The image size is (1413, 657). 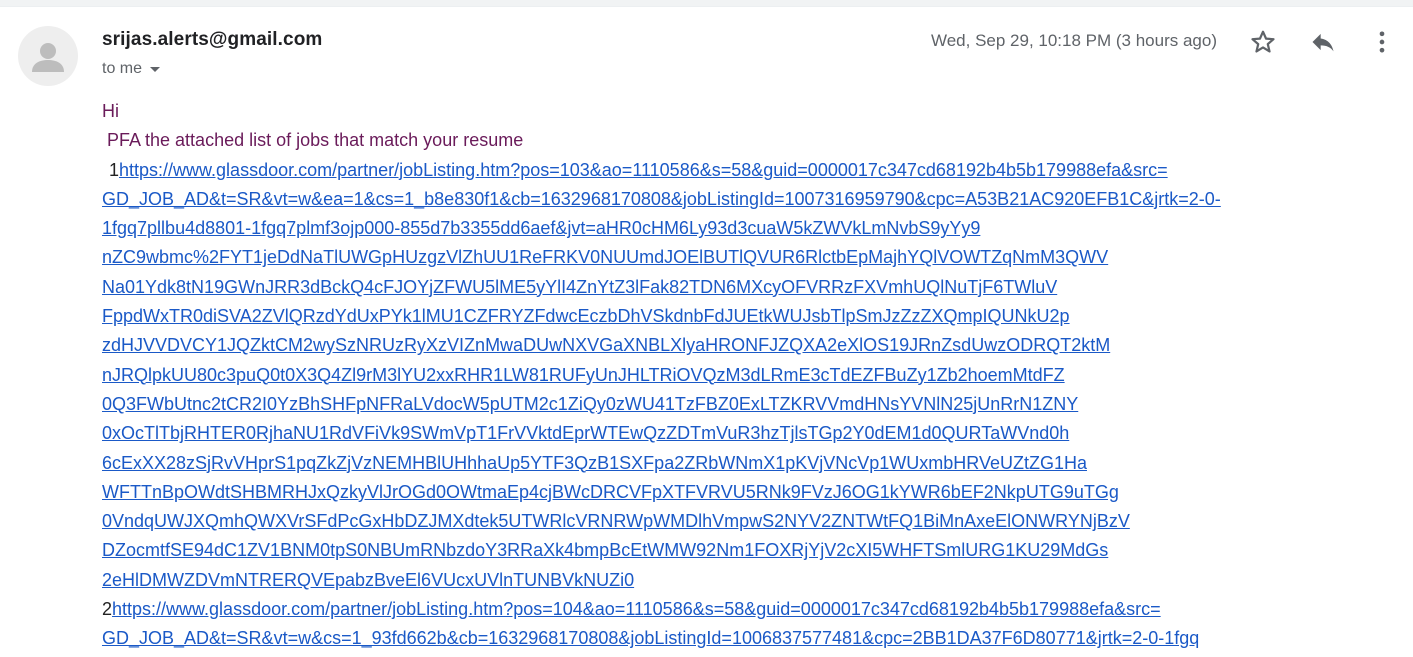 What do you see at coordinates (1073, 40) in the screenshot?
I see `email-date: Wed, Sep 29, 10:18 PM (3 hours ago)` at bounding box center [1073, 40].